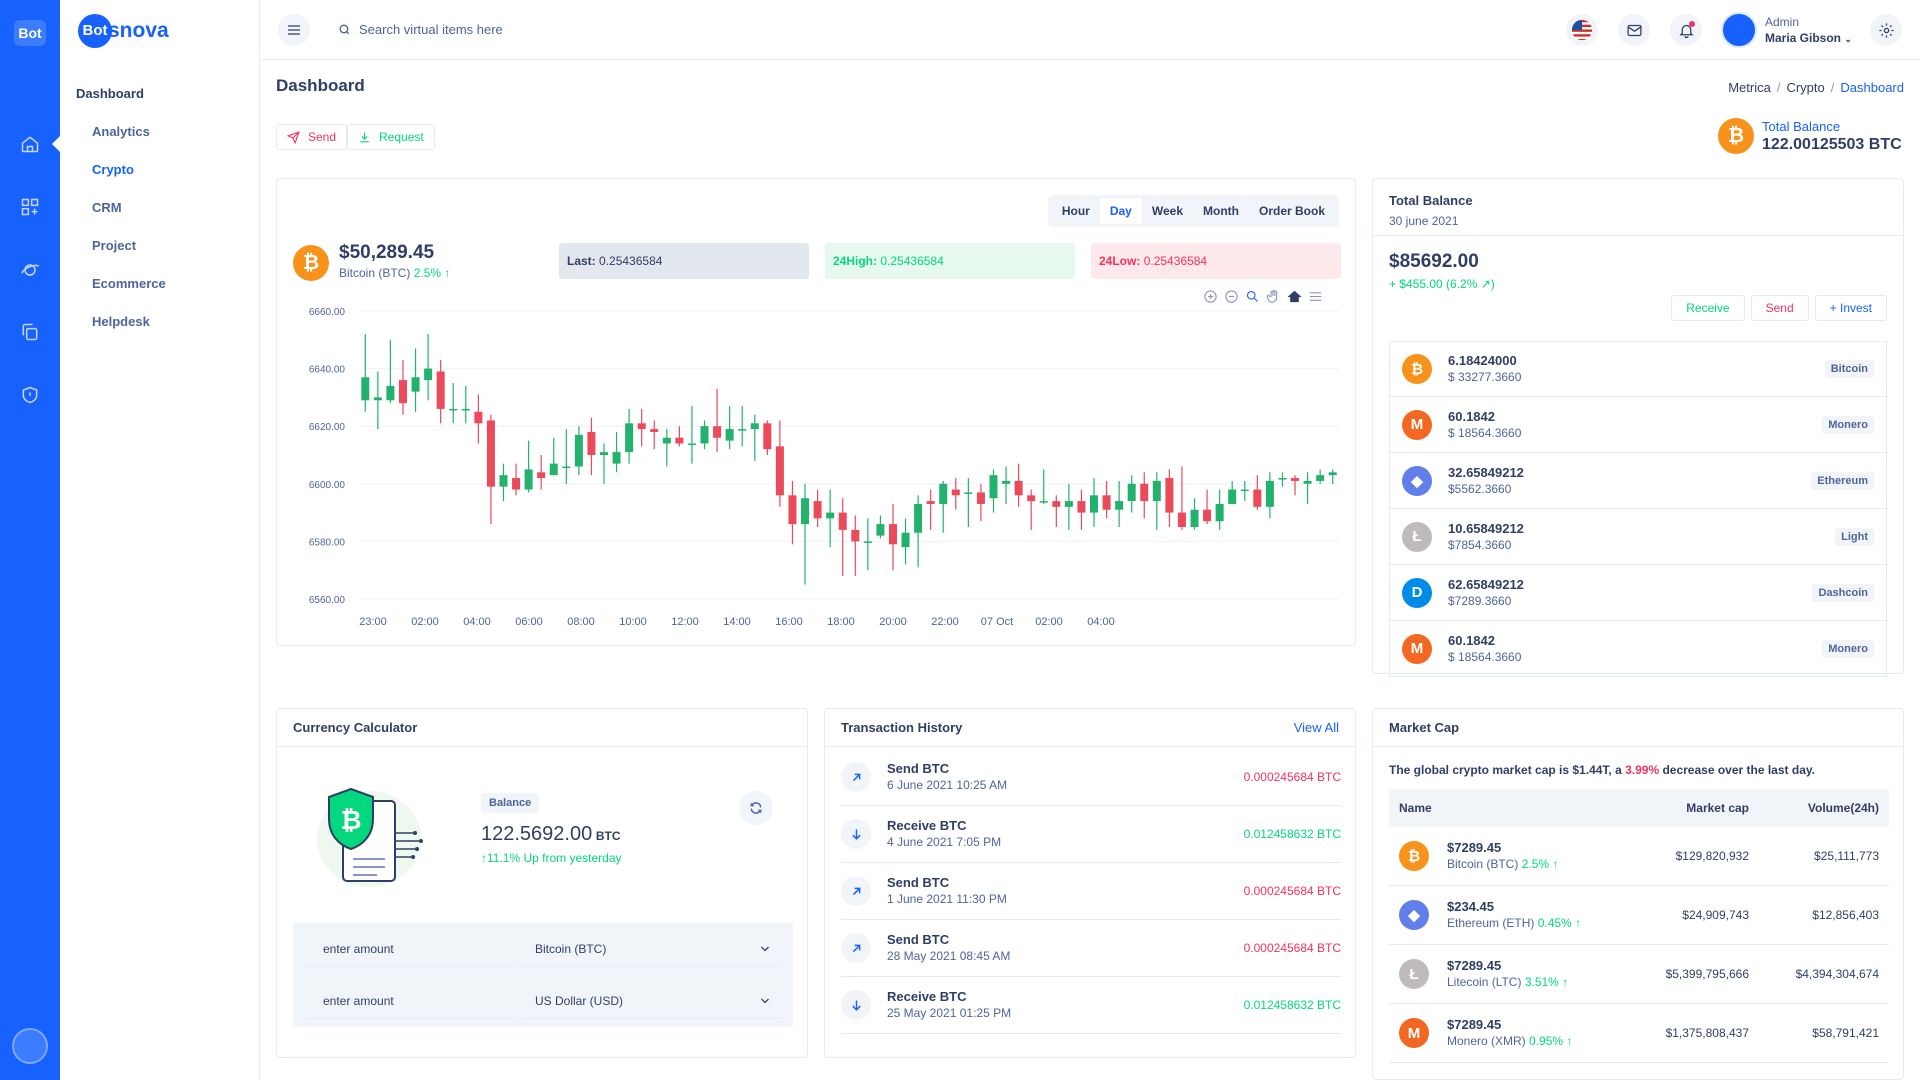 This screenshot has width=1920, height=1080. Describe the element at coordinates (30, 270) in the screenshot. I see `planet-icon` at that location.